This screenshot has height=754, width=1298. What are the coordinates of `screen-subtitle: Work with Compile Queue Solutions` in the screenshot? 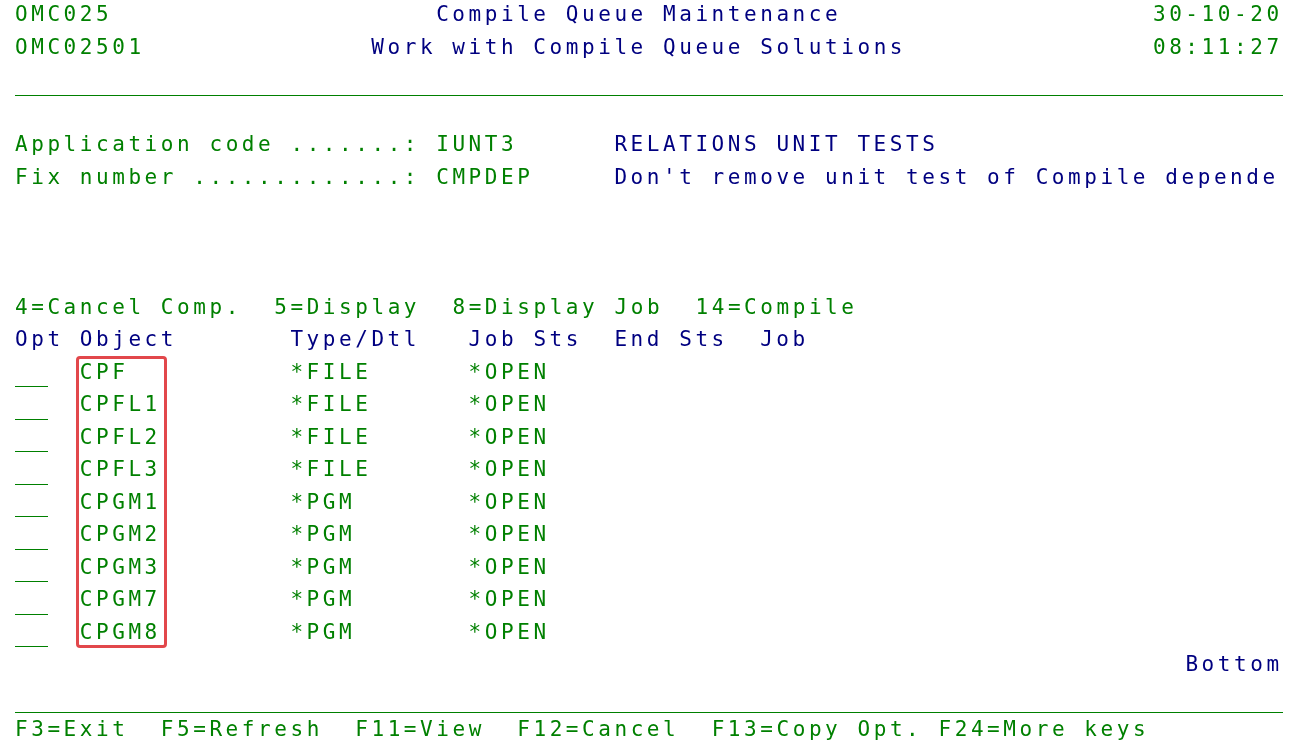 It's located at (639, 47).